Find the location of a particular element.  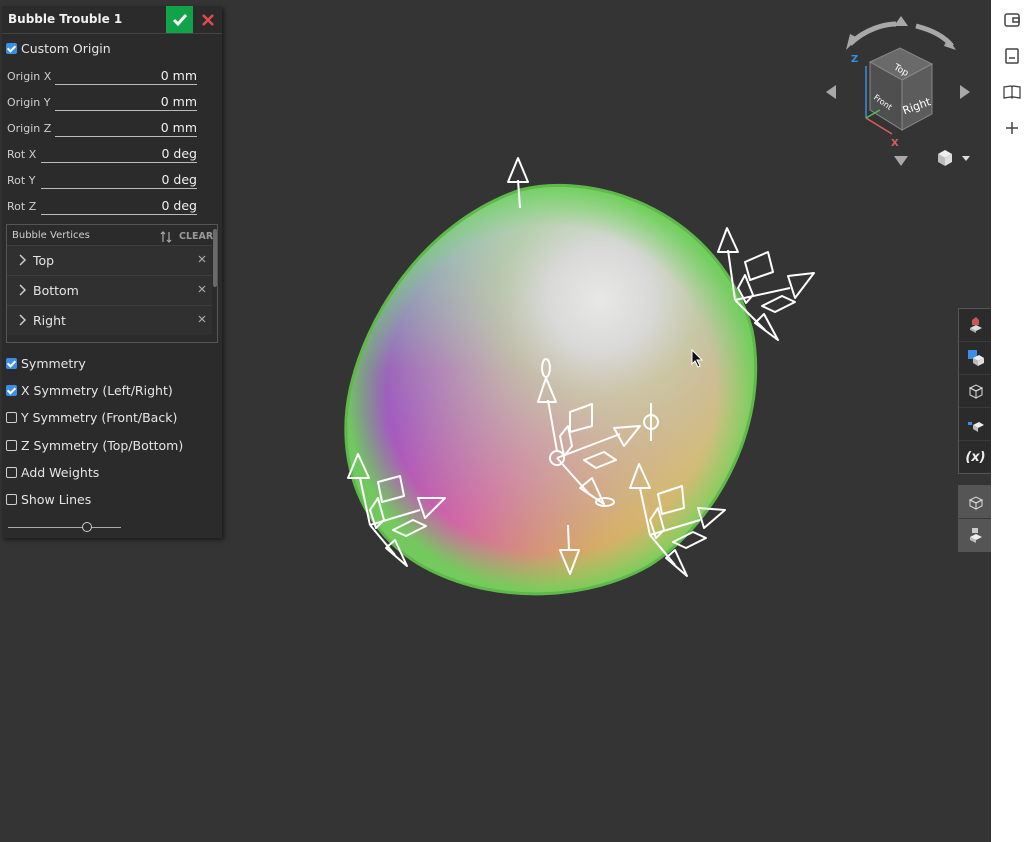

explode-icon is located at coordinates (975, 535).